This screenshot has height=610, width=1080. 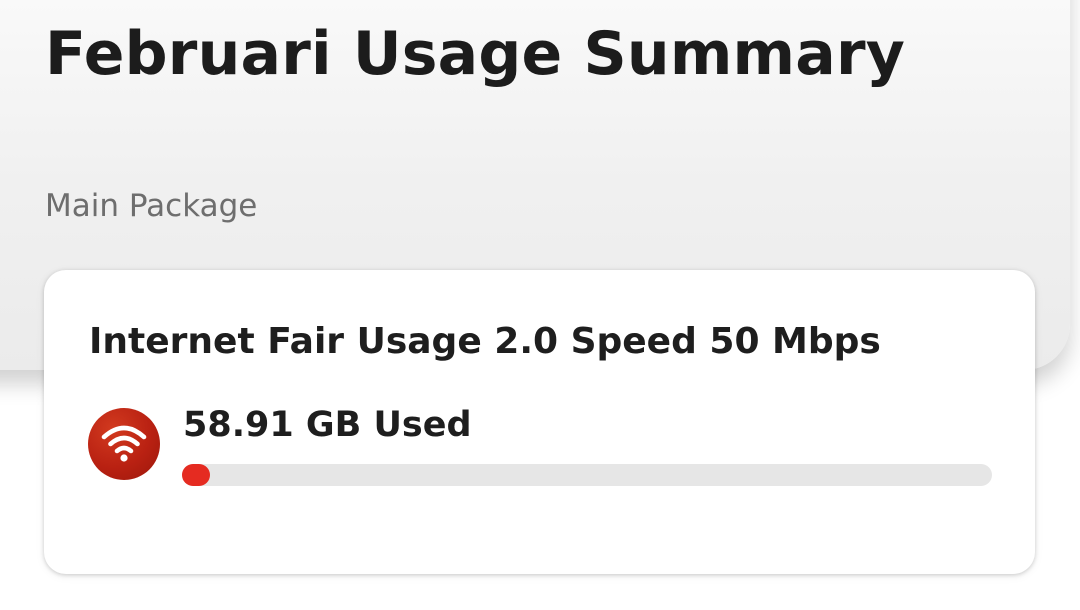 What do you see at coordinates (327, 425) in the screenshot?
I see `usage-amount: 58.91 GB Used` at bounding box center [327, 425].